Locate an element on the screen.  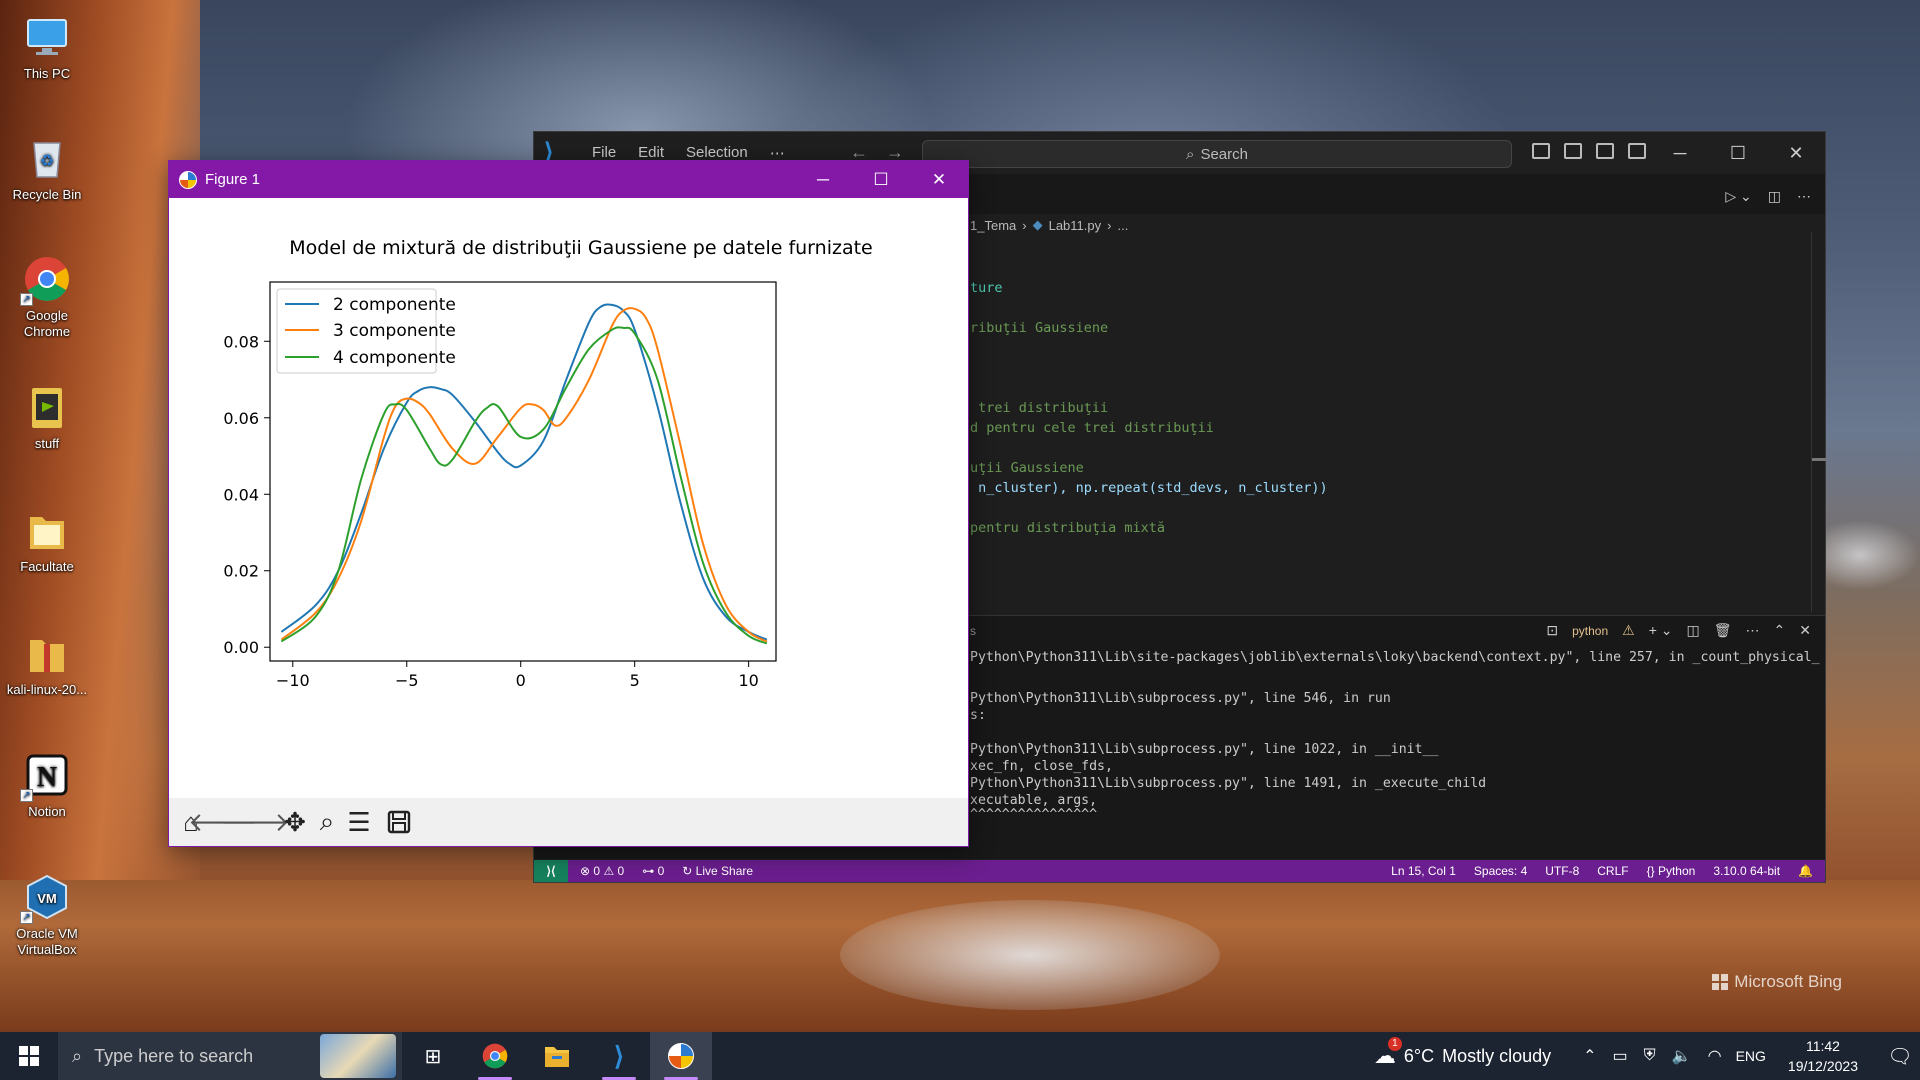
breadcrumb-file: Lab11.py is located at coordinates (1075, 225).